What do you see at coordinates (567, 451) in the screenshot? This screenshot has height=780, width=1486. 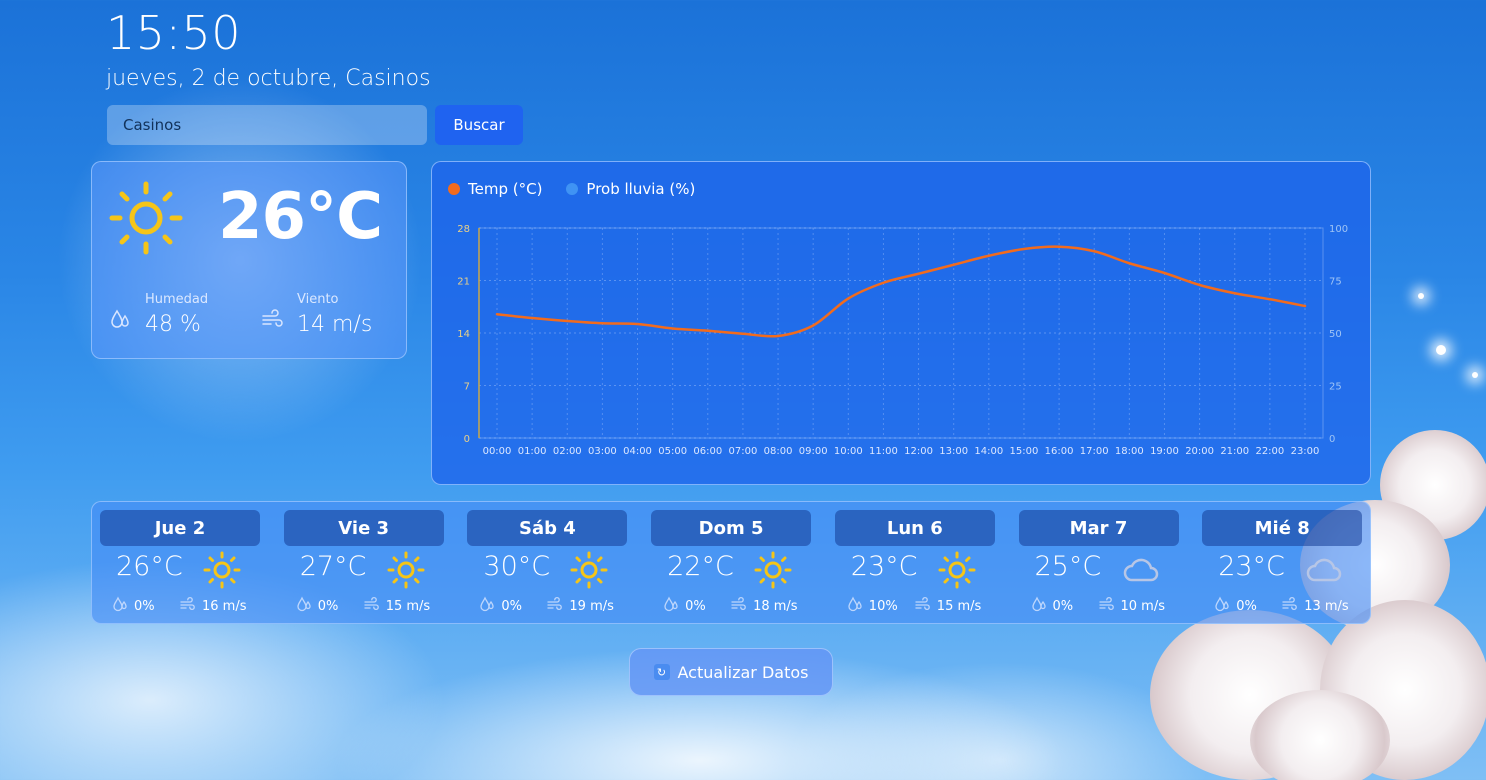 I see `x-tick-label: 02:00` at bounding box center [567, 451].